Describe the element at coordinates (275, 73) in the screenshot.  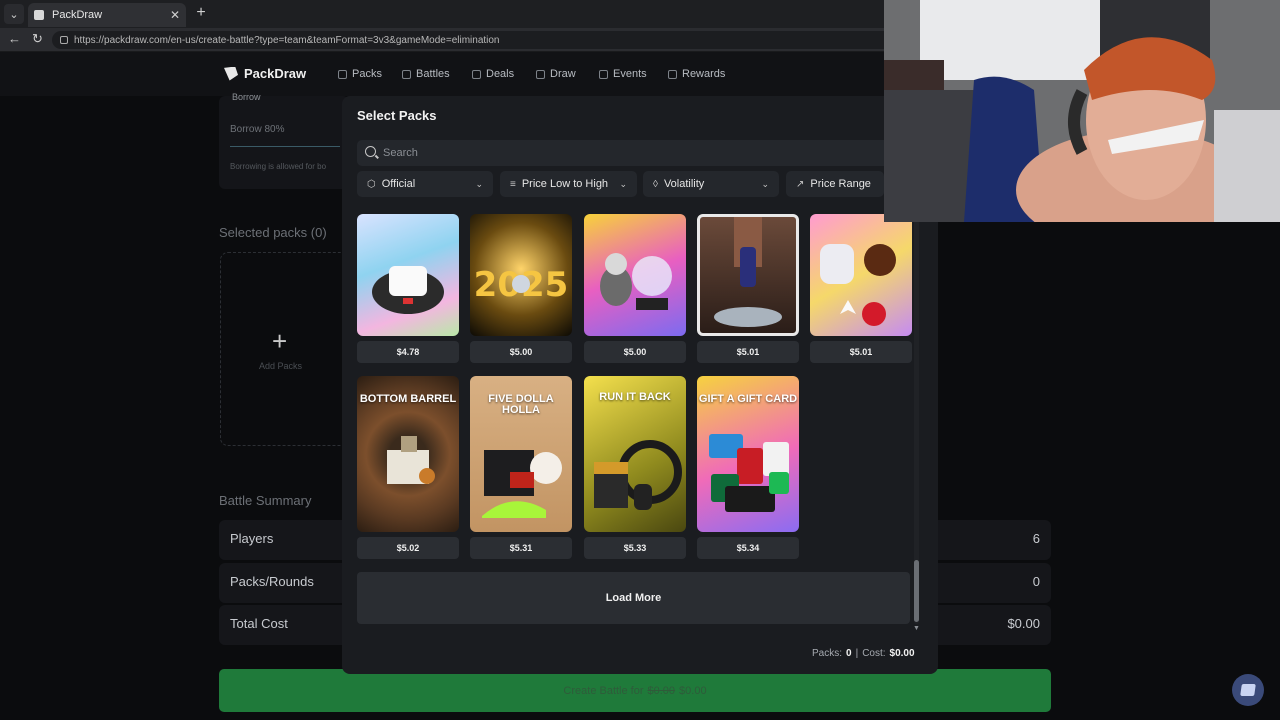
I see `brand-name: PackDraw` at that location.